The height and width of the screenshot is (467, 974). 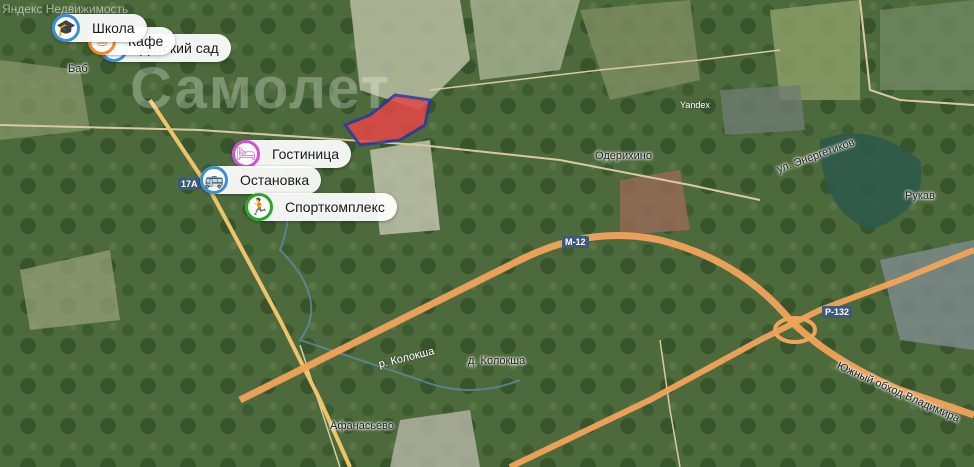 What do you see at coordinates (695, 105) in the screenshot?
I see `label-yandex: Yandex` at bounding box center [695, 105].